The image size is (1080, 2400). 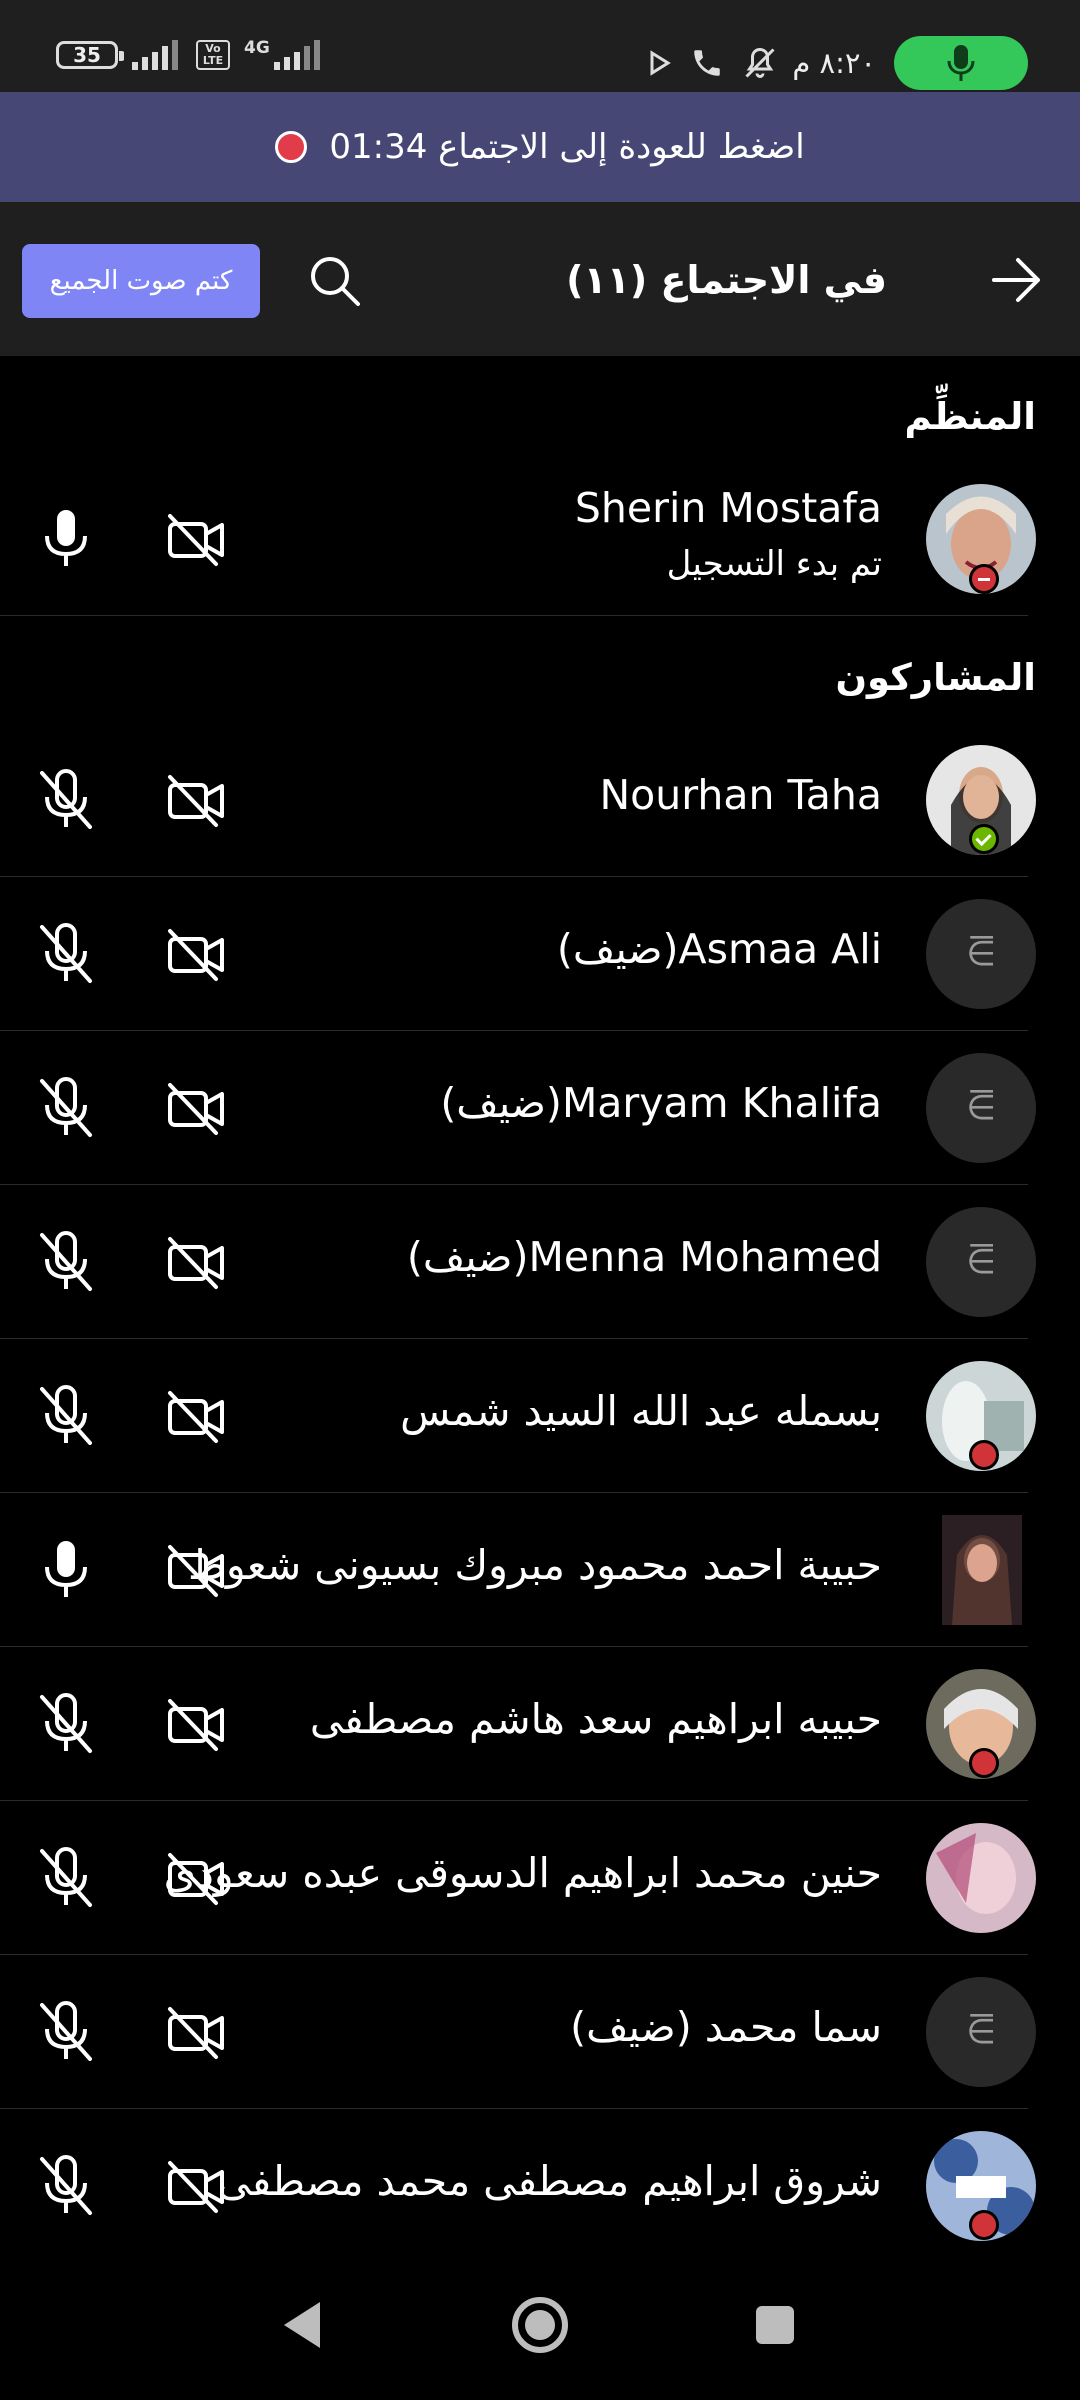 I want to click on participant-row: حبيبة احمد محمود مبروك بسيونى شعوط, so click(x=540, y=1570).